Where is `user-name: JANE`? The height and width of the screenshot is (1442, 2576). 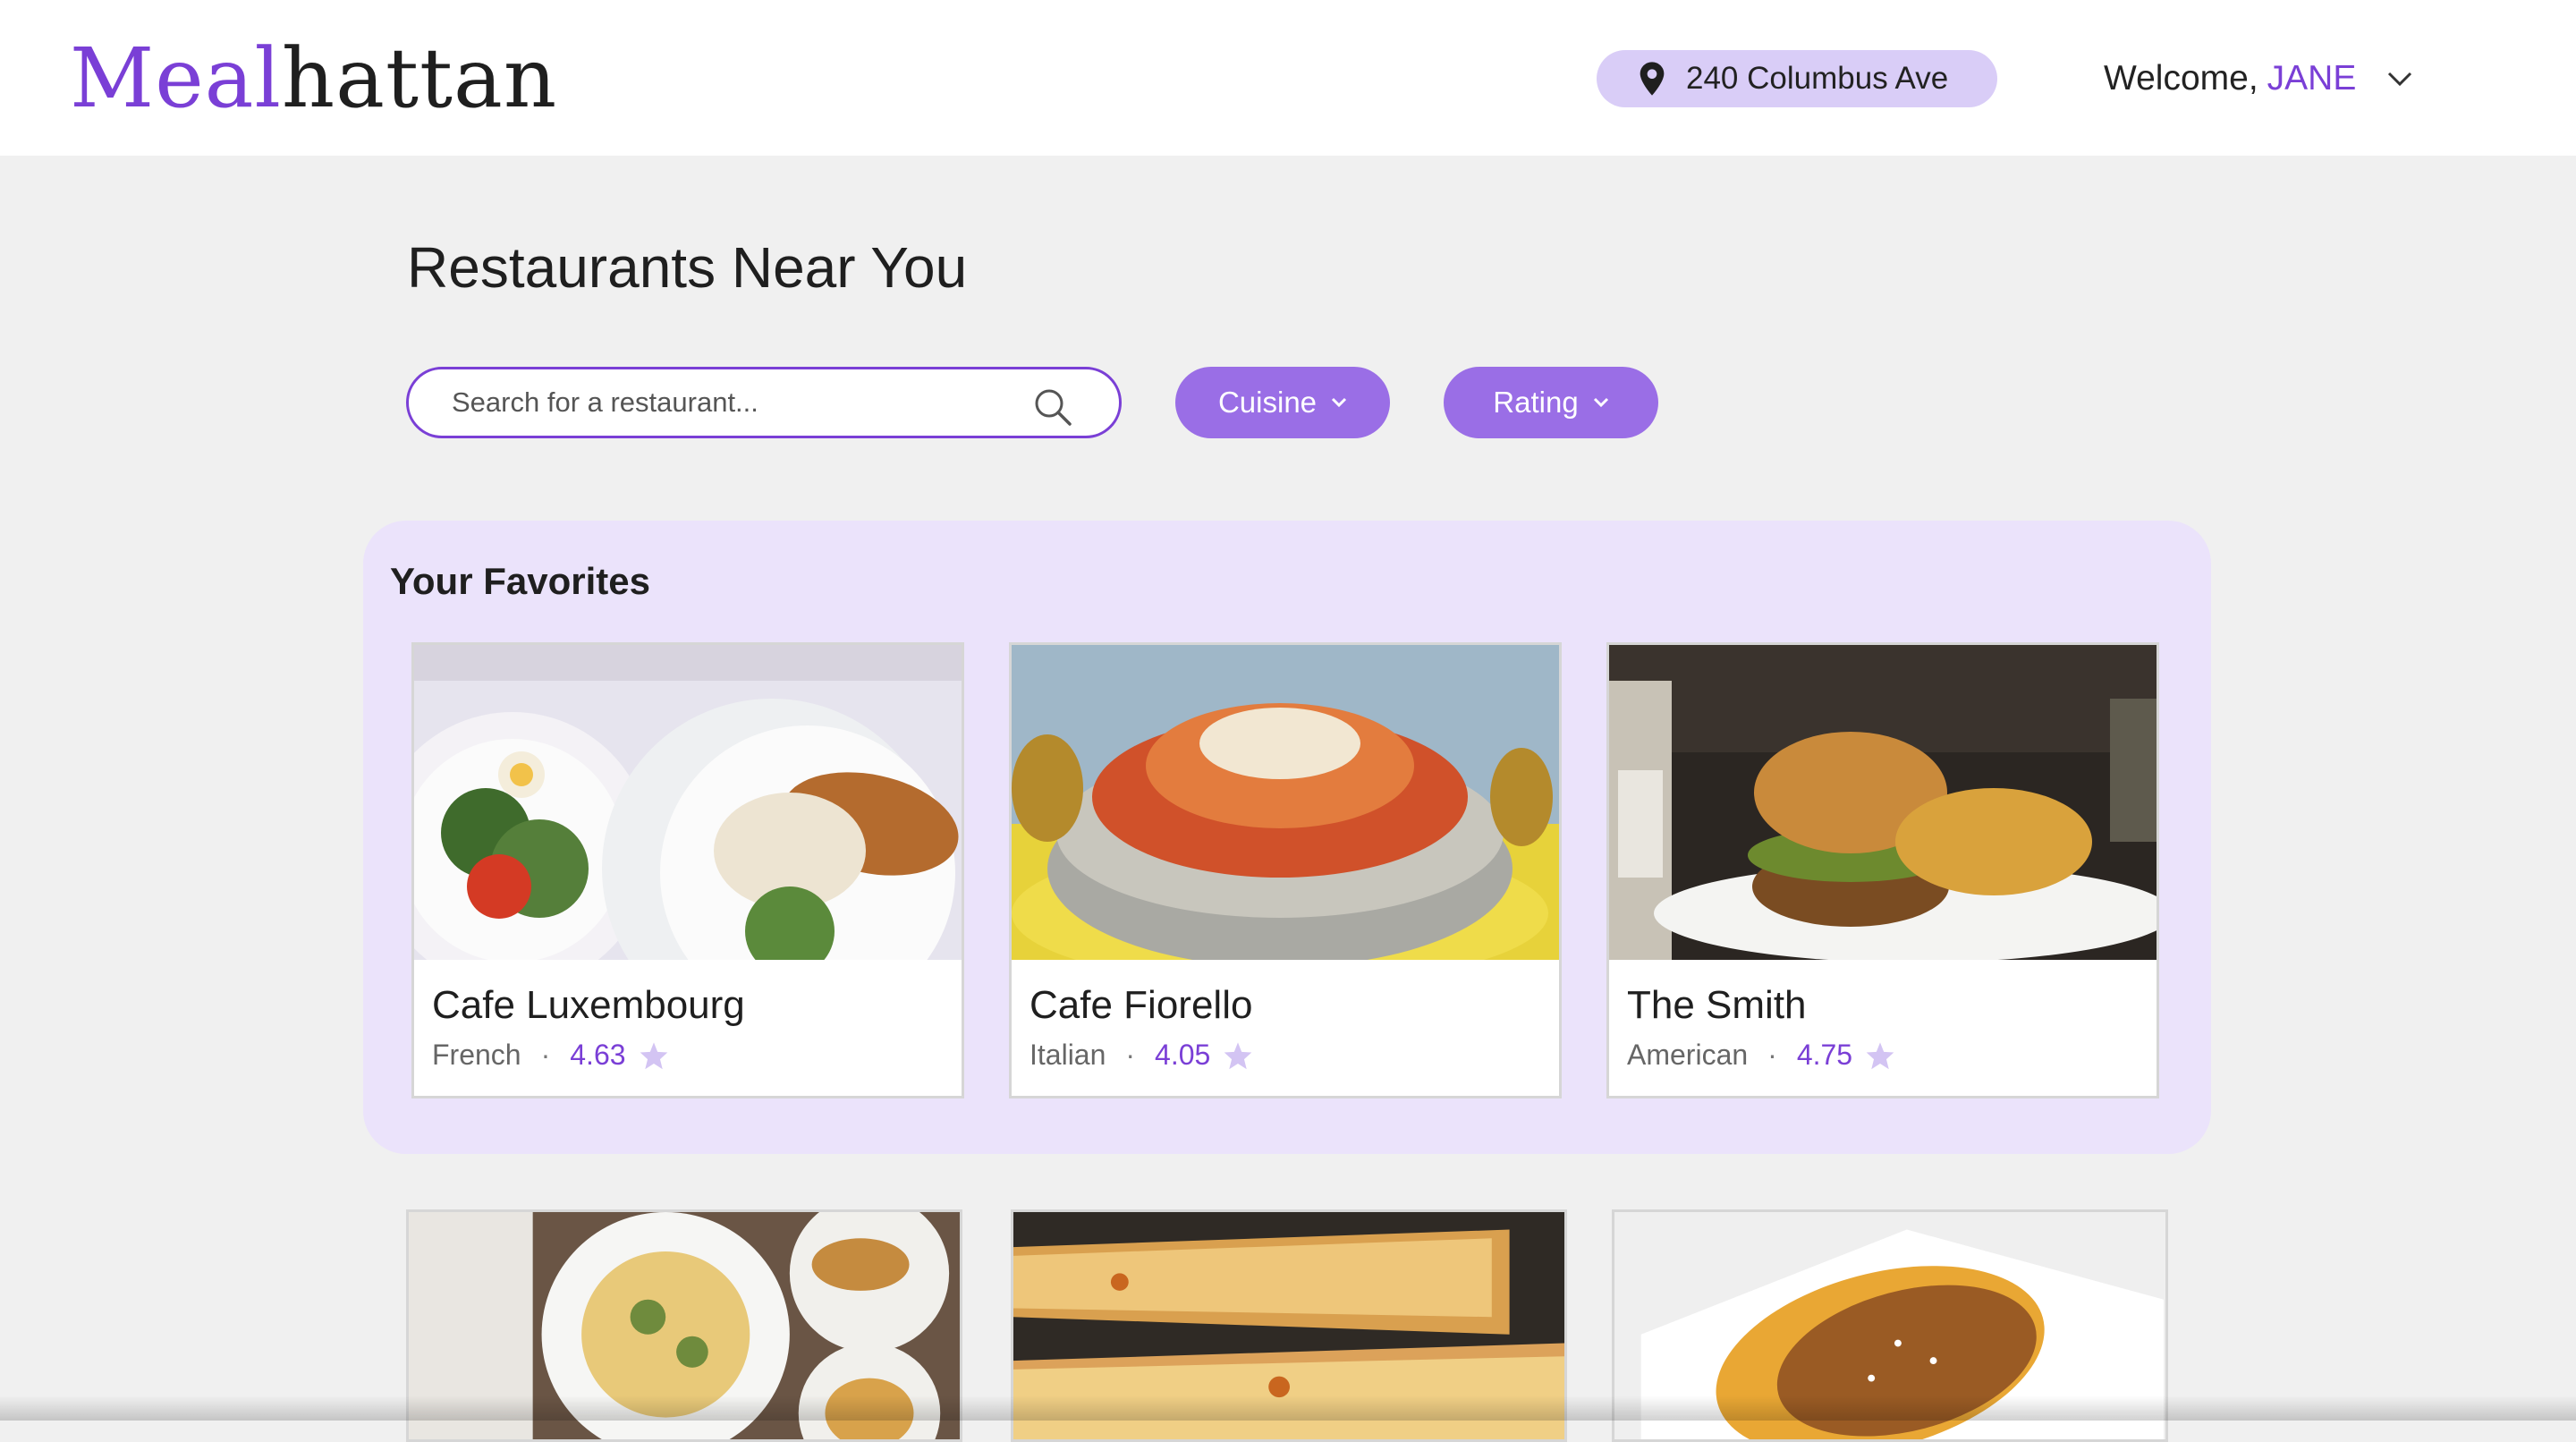
user-name: JANE is located at coordinates (2312, 78).